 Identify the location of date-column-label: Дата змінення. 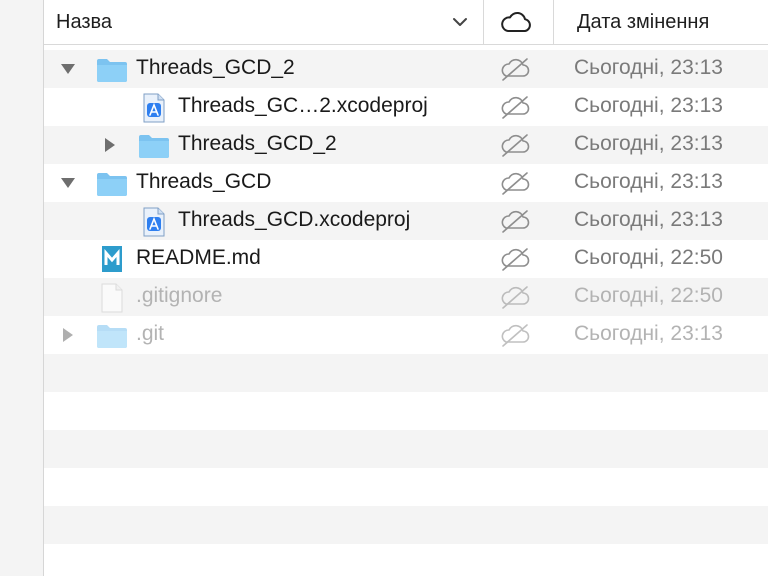
(643, 22).